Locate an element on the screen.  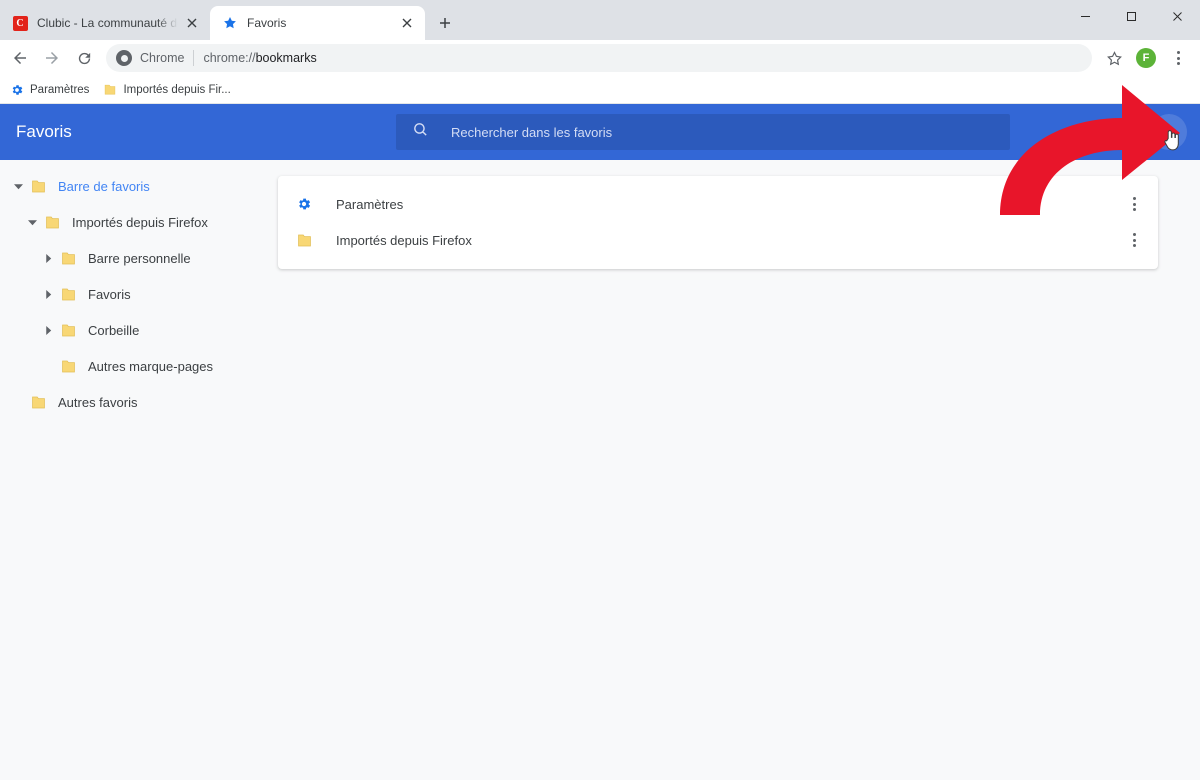
tab-strip: C Clubic - La communauté des pas Favoris is located at coordinates (600, 20).